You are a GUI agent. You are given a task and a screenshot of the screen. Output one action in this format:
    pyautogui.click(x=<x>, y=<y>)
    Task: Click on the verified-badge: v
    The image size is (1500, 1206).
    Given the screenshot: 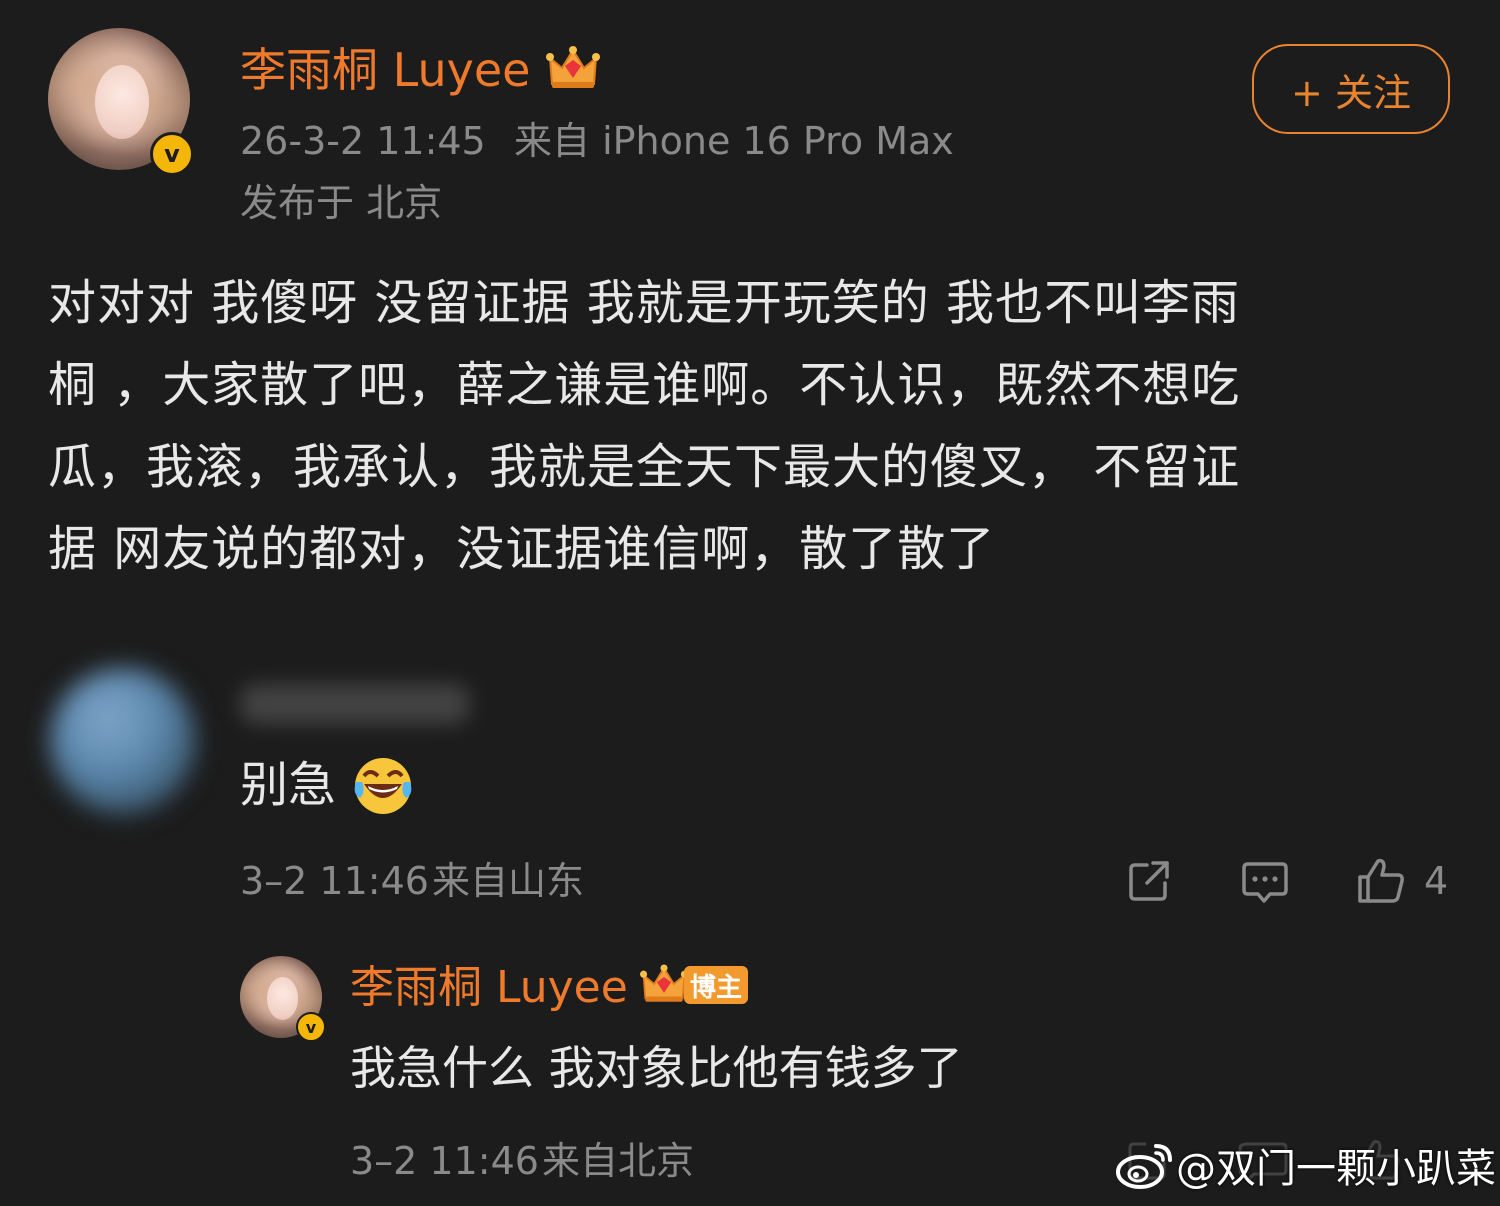 What is the action you would take?
    pyautogui.click(x=172, y=154)
    